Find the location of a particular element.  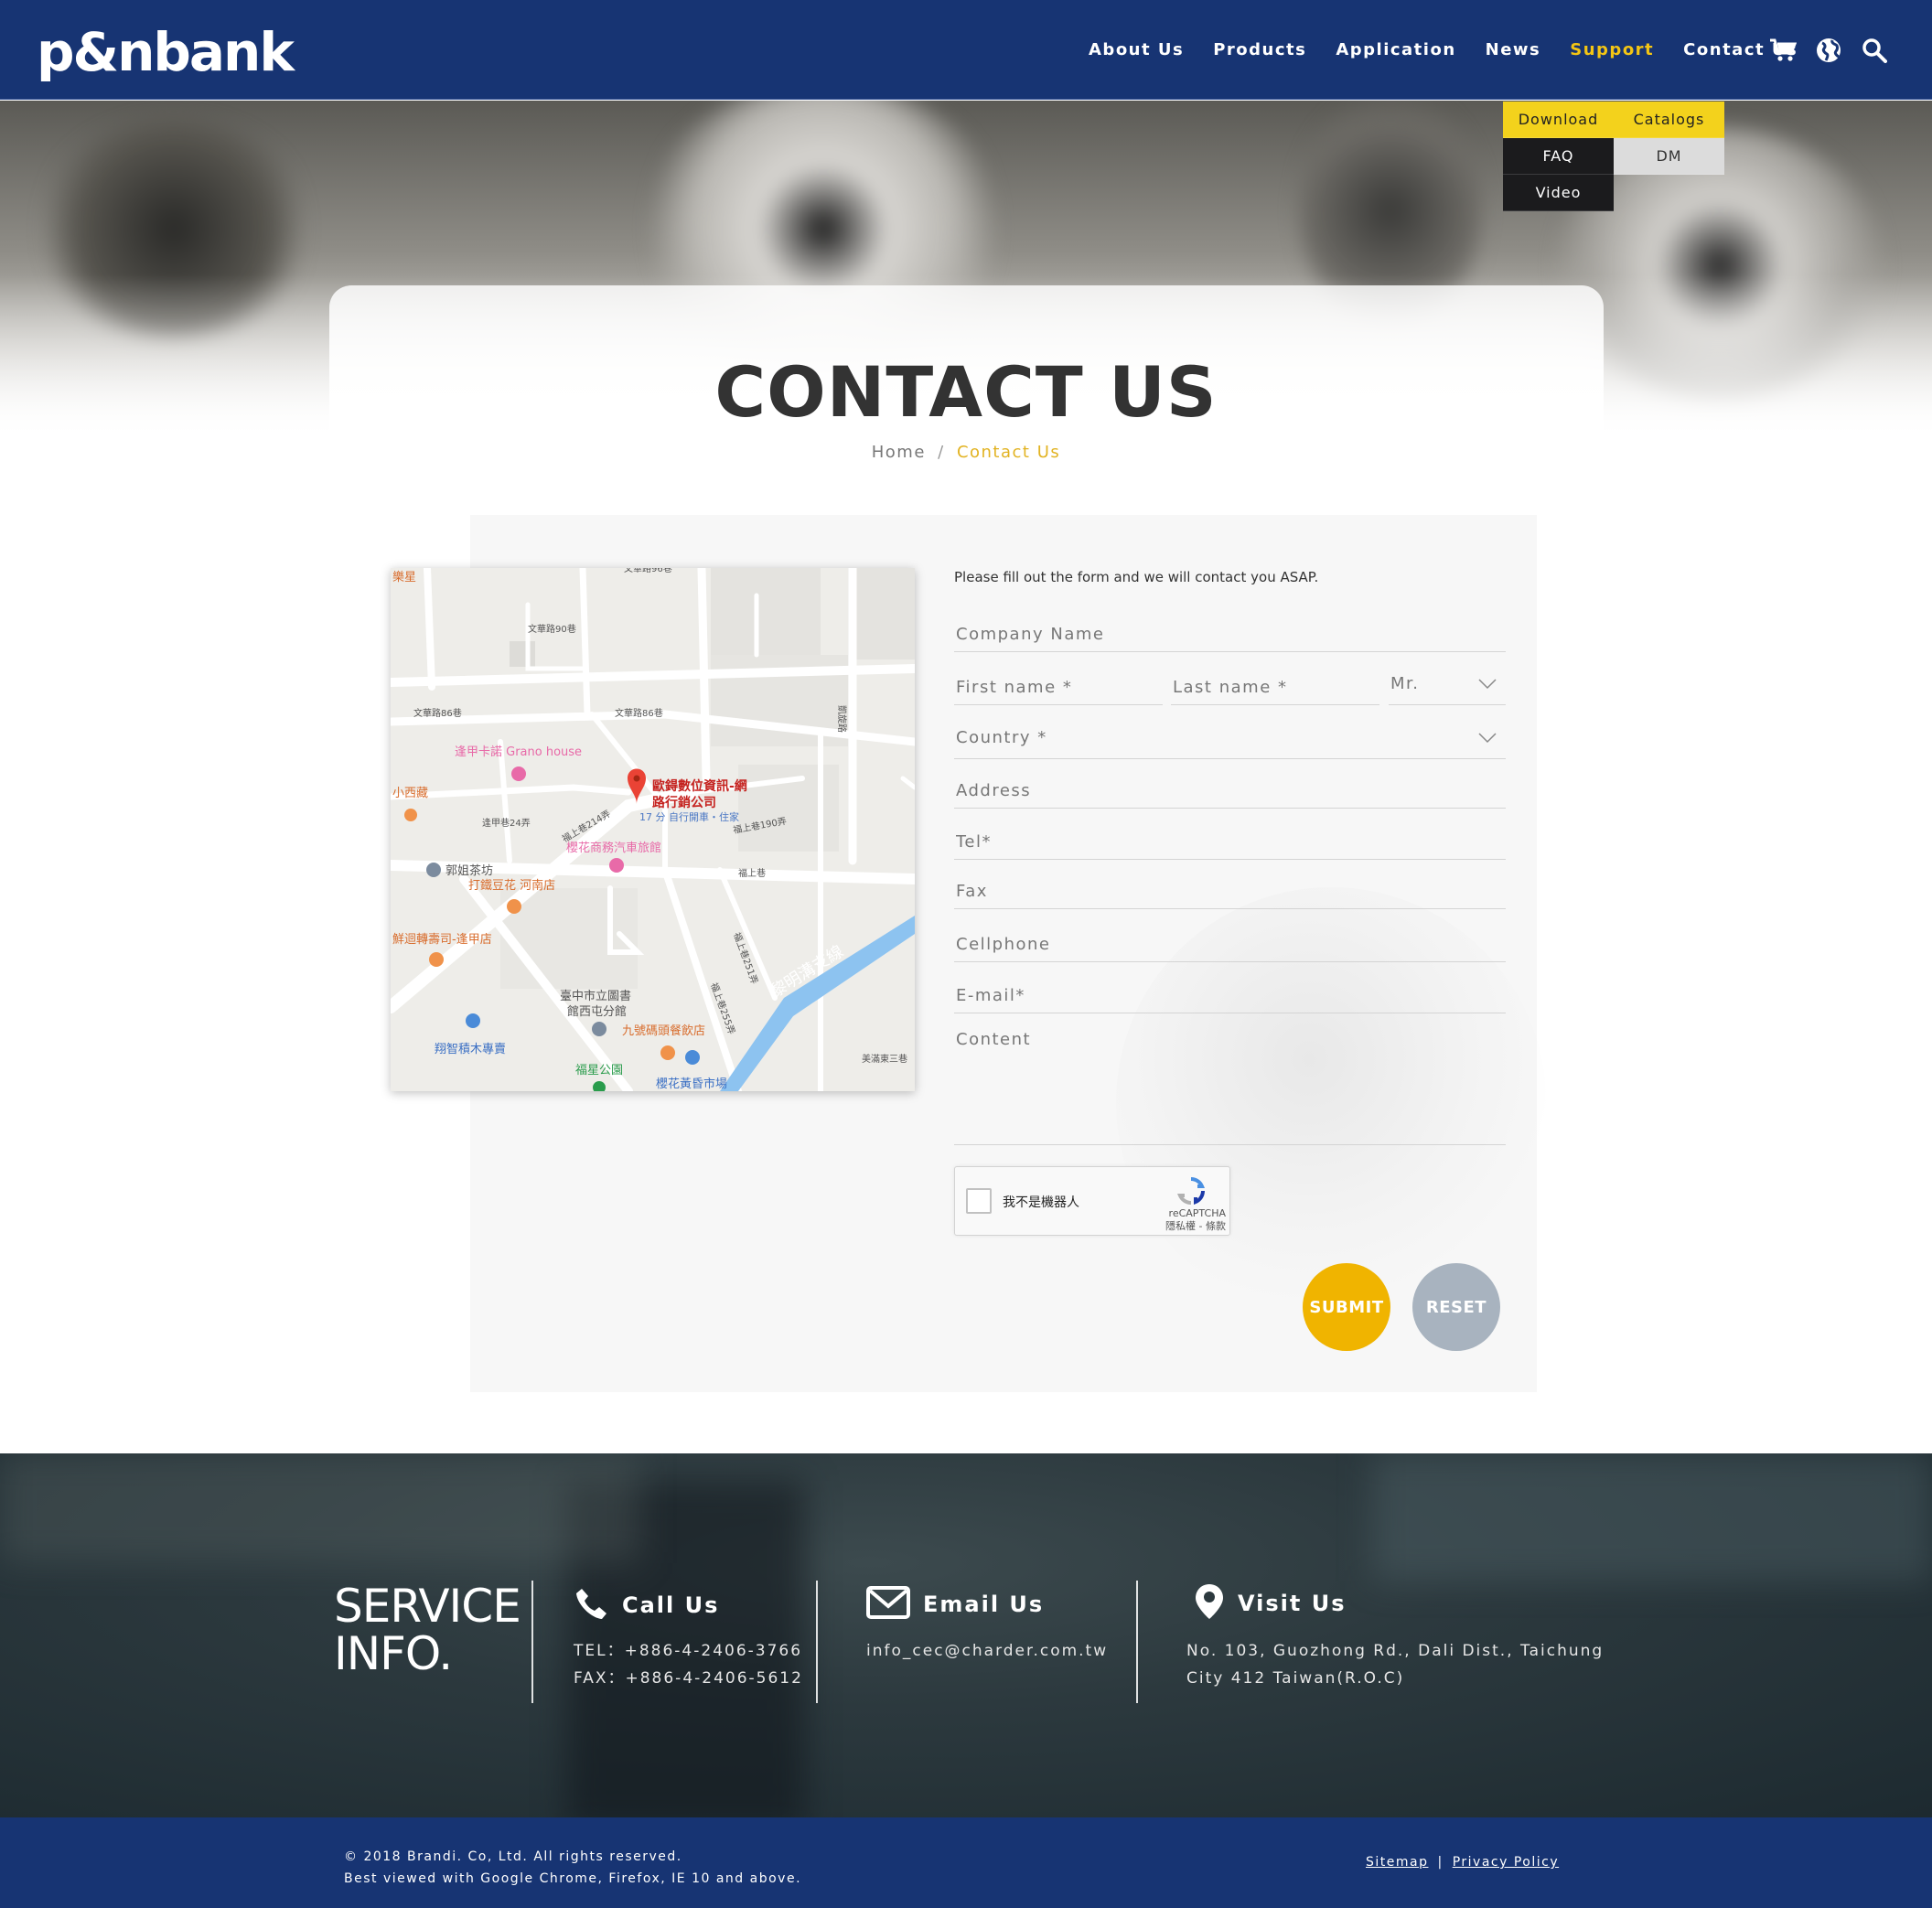

recaptcha-brand: reCAPTCHA is located at coordinates (1197, 1213).